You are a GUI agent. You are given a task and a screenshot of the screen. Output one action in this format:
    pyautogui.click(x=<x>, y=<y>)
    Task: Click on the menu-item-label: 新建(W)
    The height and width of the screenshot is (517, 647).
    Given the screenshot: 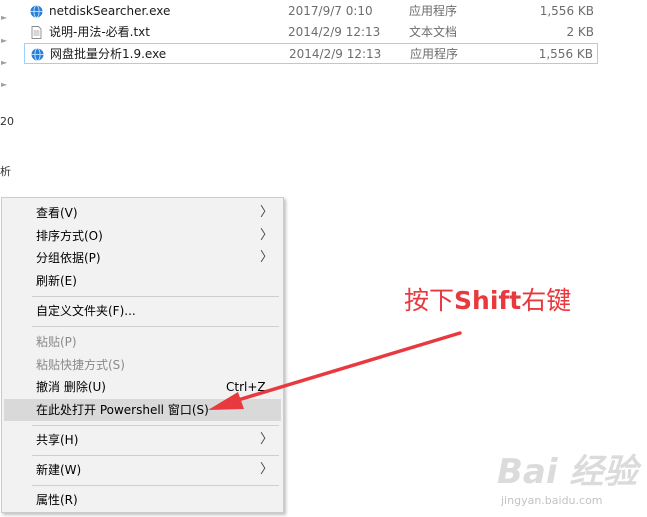 What is the action you would take?
    pyautogui.click(x=59, y=470)
    